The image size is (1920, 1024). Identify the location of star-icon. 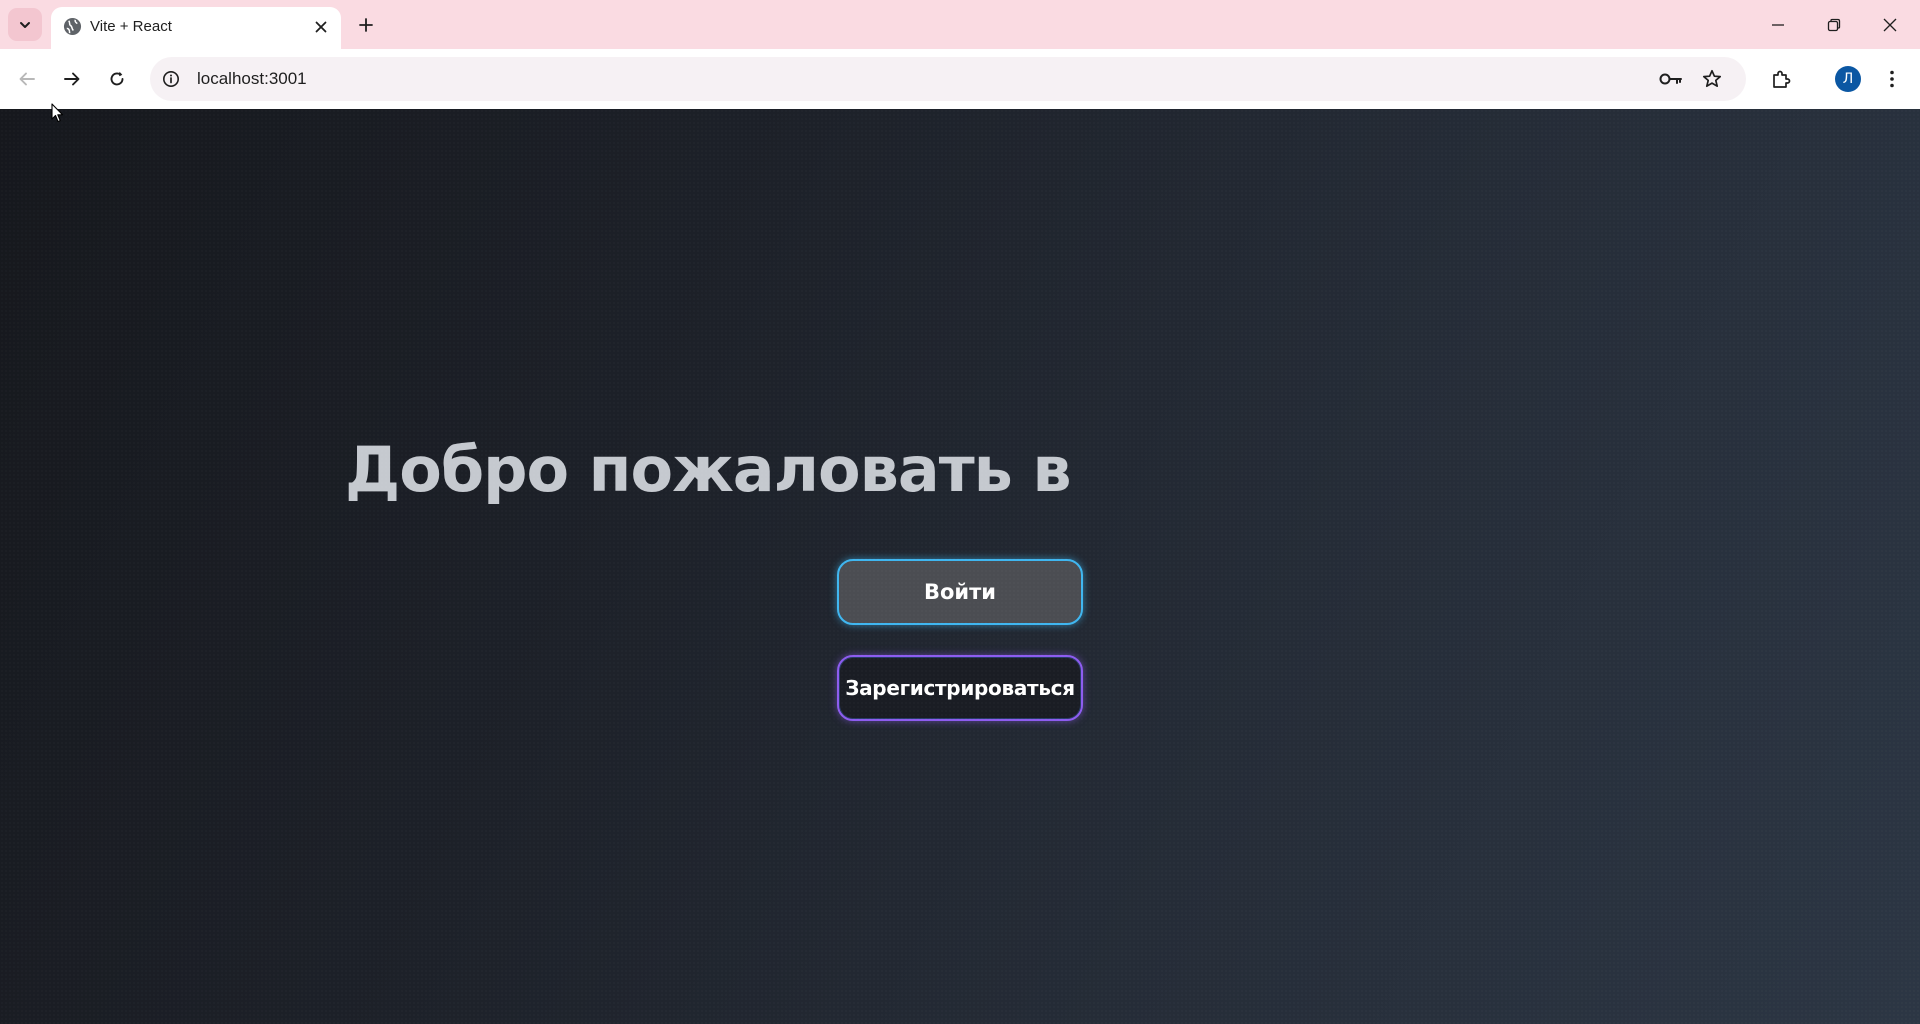
(1712, 78).